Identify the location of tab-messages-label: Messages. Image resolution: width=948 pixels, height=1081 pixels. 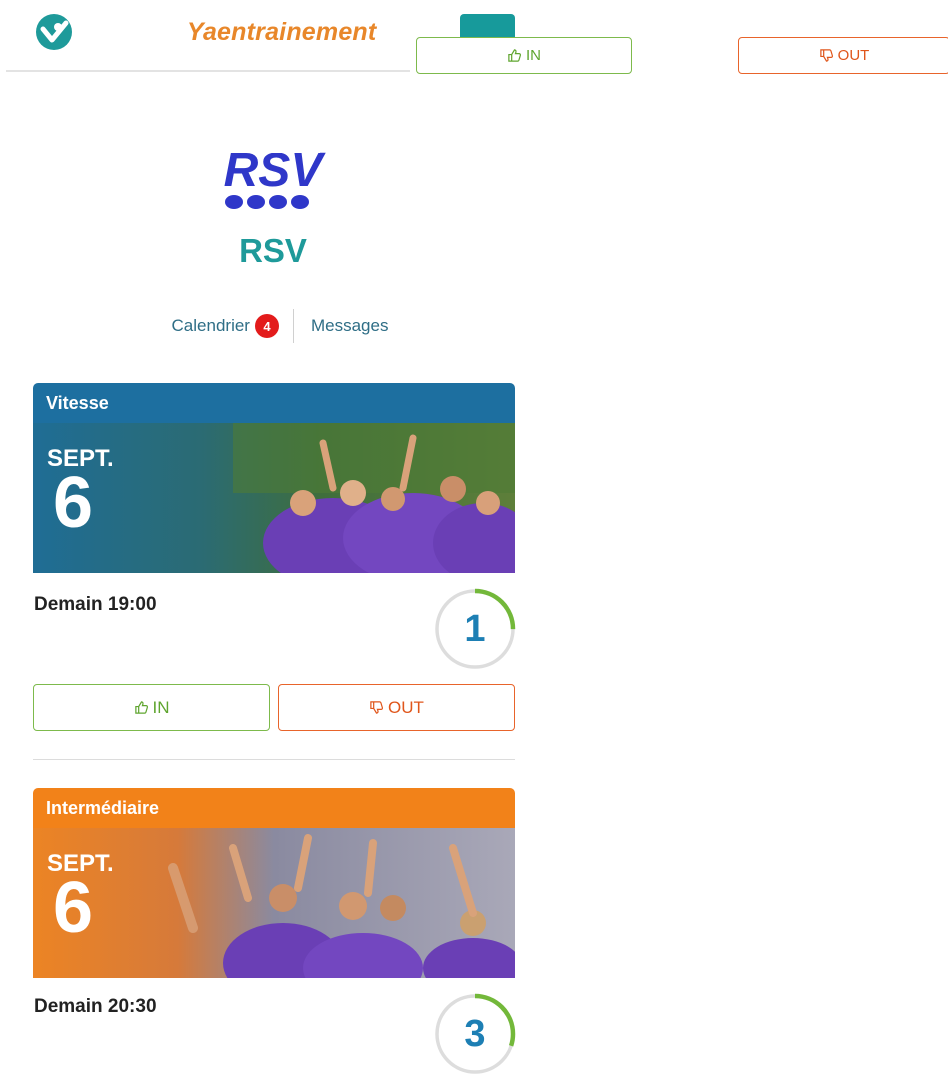
(349, 325).